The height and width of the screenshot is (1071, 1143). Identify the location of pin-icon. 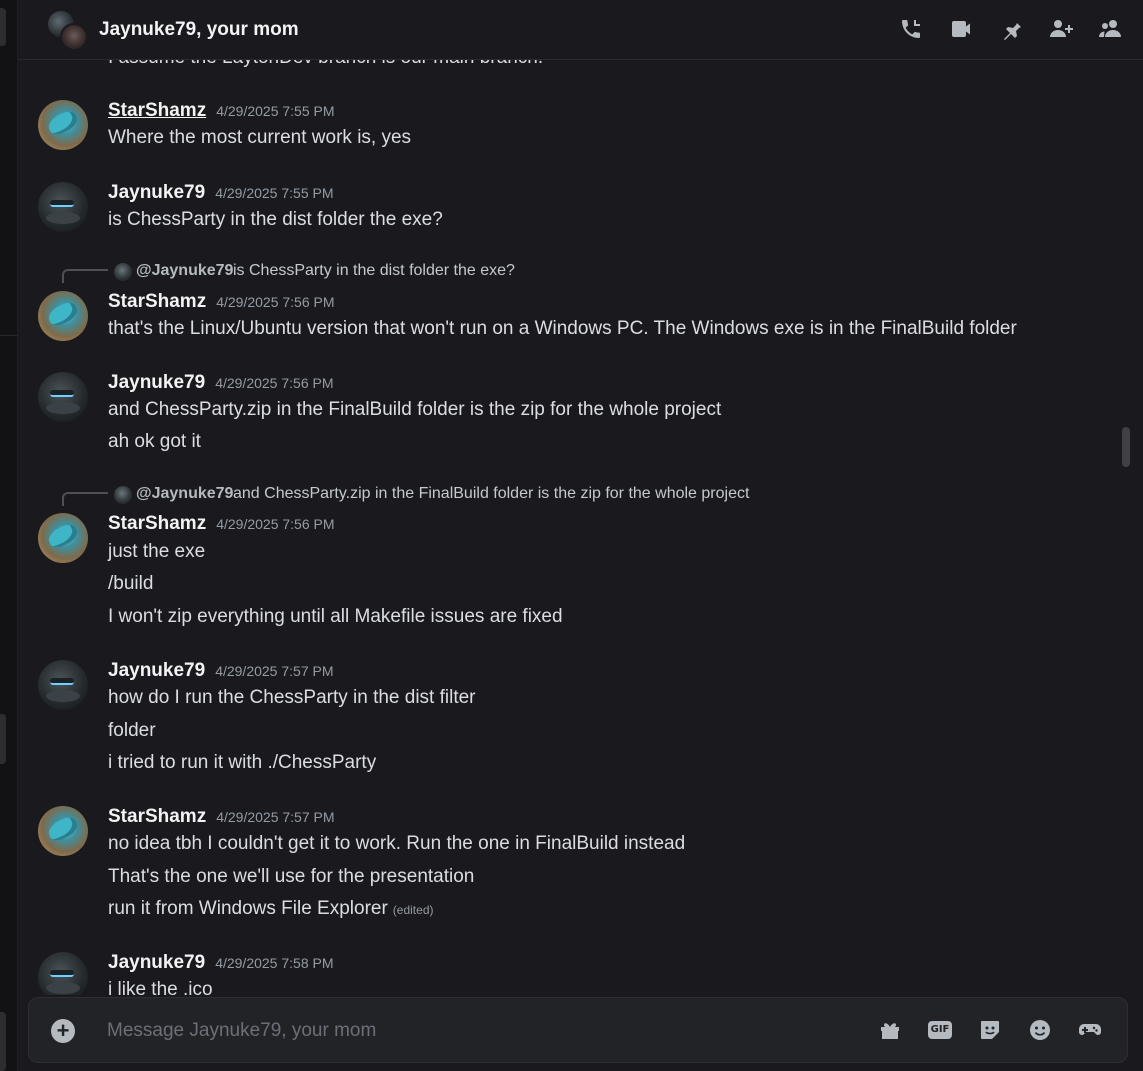
(1011, 29).